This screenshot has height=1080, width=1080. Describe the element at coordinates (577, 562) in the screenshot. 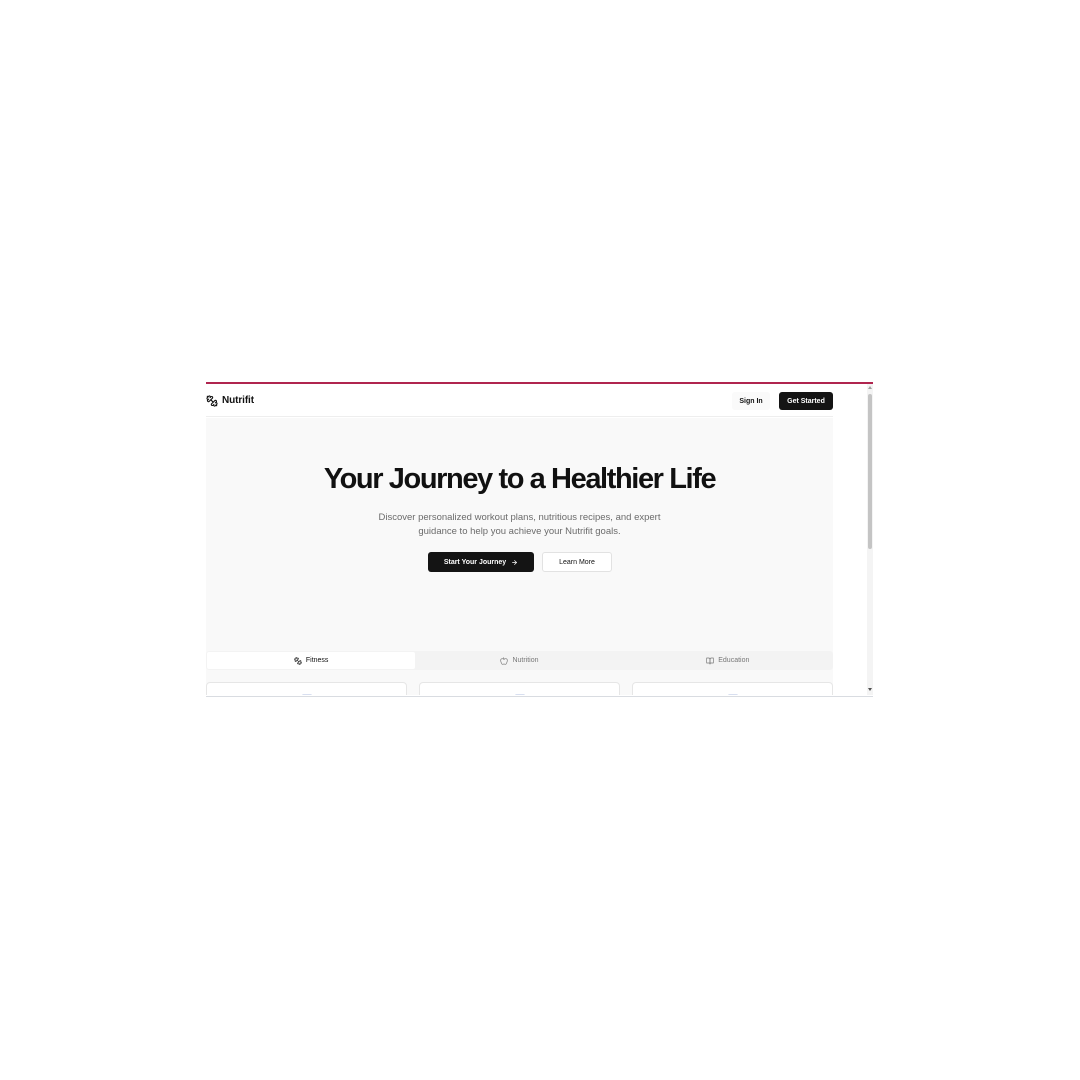

I see `learn-more-button: Learn More` at that location.